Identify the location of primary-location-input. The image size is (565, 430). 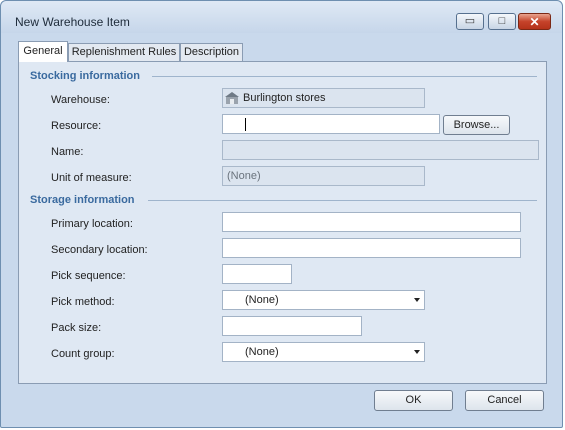
(371, 222).